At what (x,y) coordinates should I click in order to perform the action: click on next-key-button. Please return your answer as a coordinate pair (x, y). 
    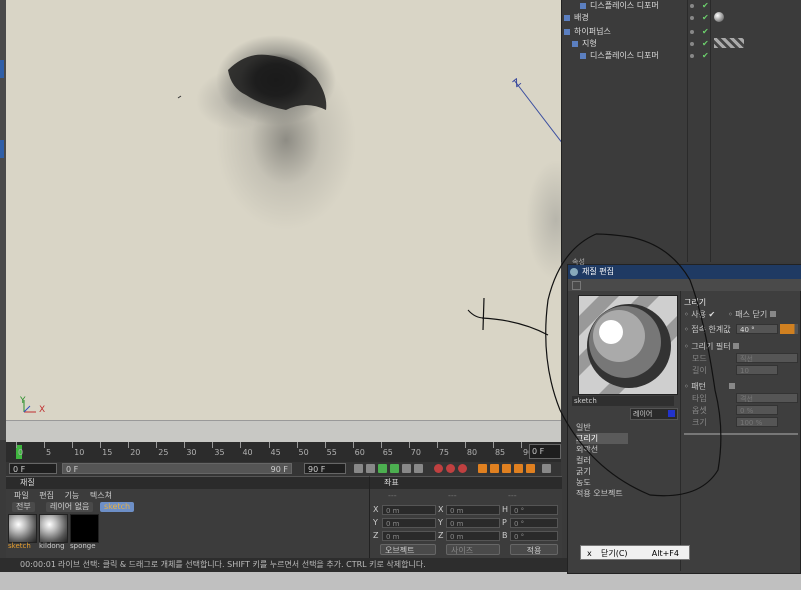
    Looking at the image, I should click on (406, 468).